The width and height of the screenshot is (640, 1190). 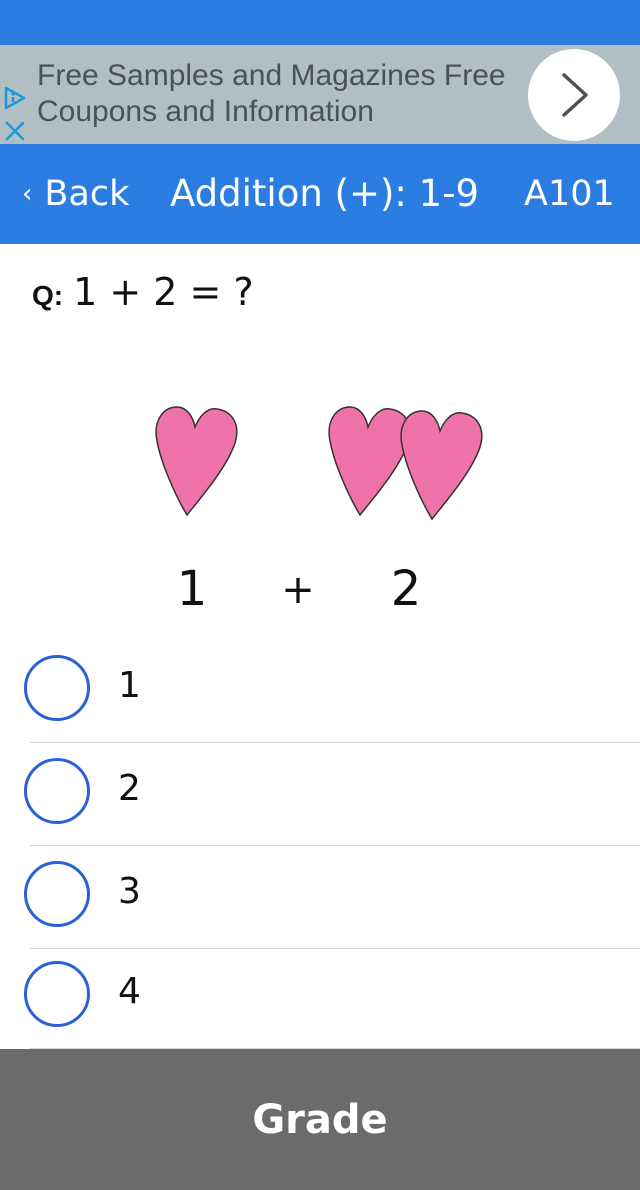 I want to click on page-title: Addition (+): 1-9, so click(x=325, y=193).